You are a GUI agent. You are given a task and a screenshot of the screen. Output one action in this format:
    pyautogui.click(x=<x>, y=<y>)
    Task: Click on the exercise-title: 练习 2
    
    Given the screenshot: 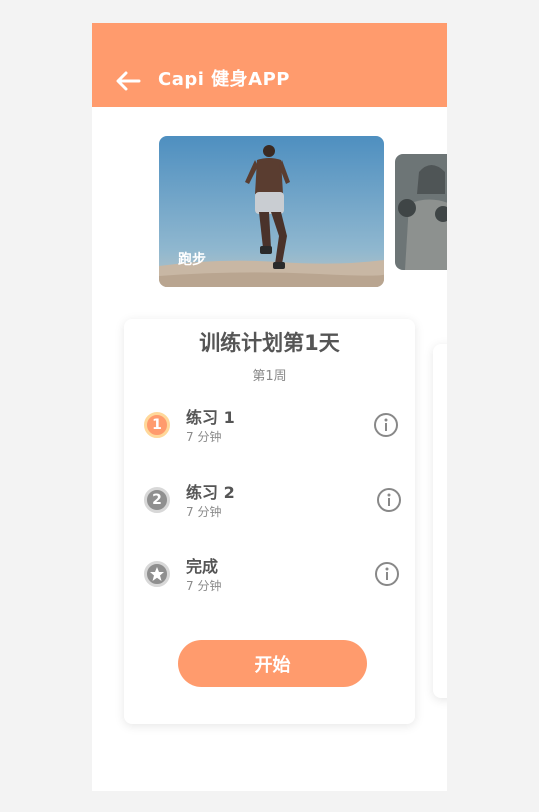 What is the action you would take?
    pyautogui.click(x=210, y=492)
    